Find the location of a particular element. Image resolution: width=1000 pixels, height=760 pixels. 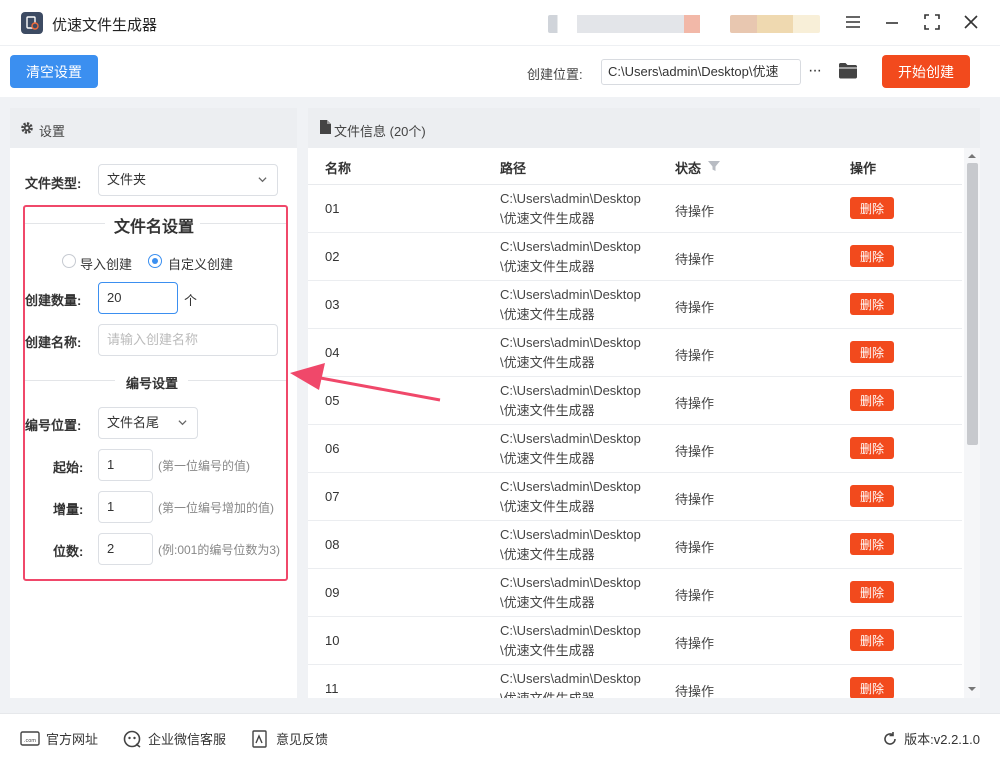

website-link: .com 官方网址 is located at coordinates (59, 738).